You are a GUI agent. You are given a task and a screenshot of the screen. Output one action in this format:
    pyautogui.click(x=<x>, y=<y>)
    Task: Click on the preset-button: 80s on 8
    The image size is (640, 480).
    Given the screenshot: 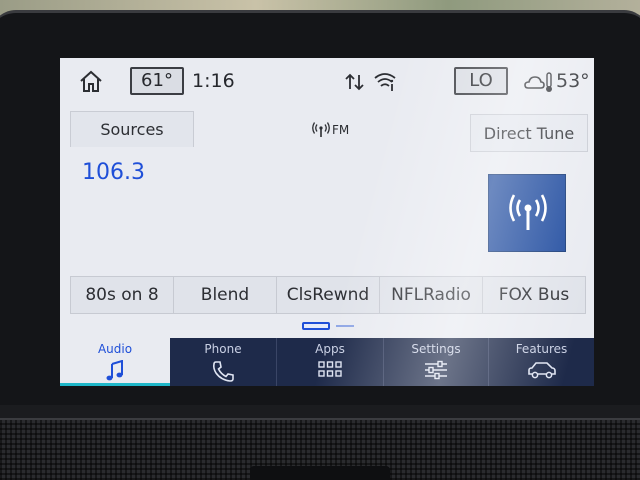 What is the action you would take?
    pyautogui.click(x=122, y=295)
    